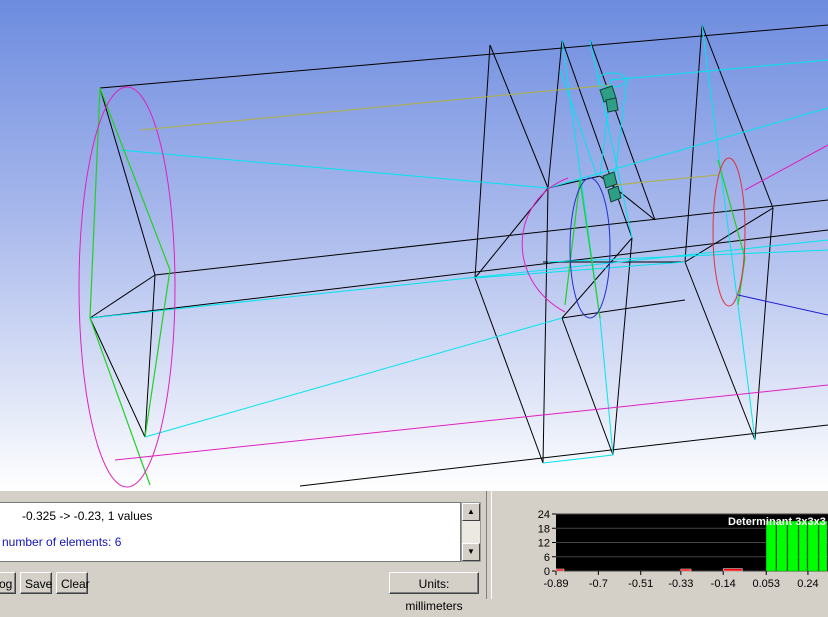  What do you see at coordinates (489, 545) in the screenshot?
I see `panel-divider` at bounding box center [489, 545].